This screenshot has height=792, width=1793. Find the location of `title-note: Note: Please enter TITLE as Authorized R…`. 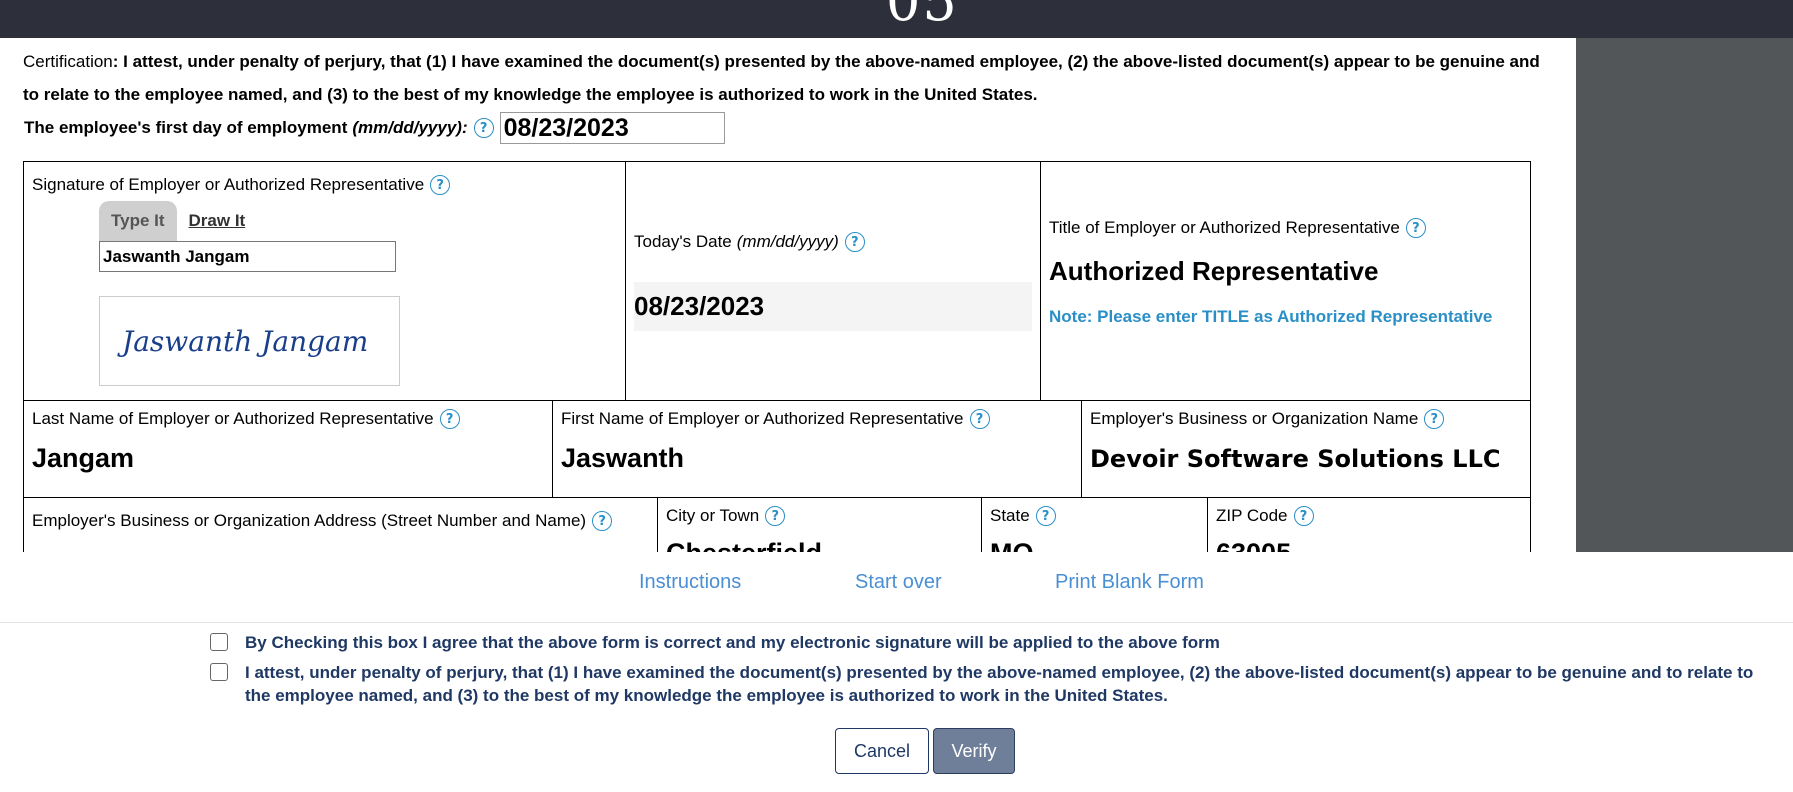

title-note: Note: Please enter TITLE as Authorized R… is located at coordinates (1271, 316).